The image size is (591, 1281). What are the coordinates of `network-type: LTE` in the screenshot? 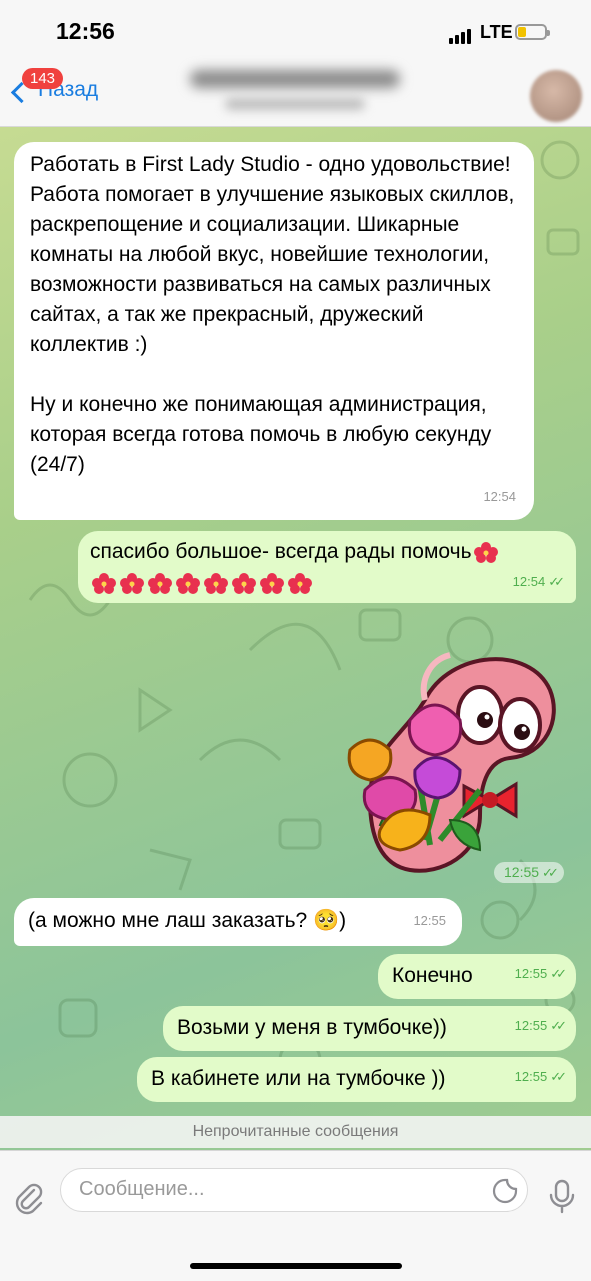 It's located at (496, 32).